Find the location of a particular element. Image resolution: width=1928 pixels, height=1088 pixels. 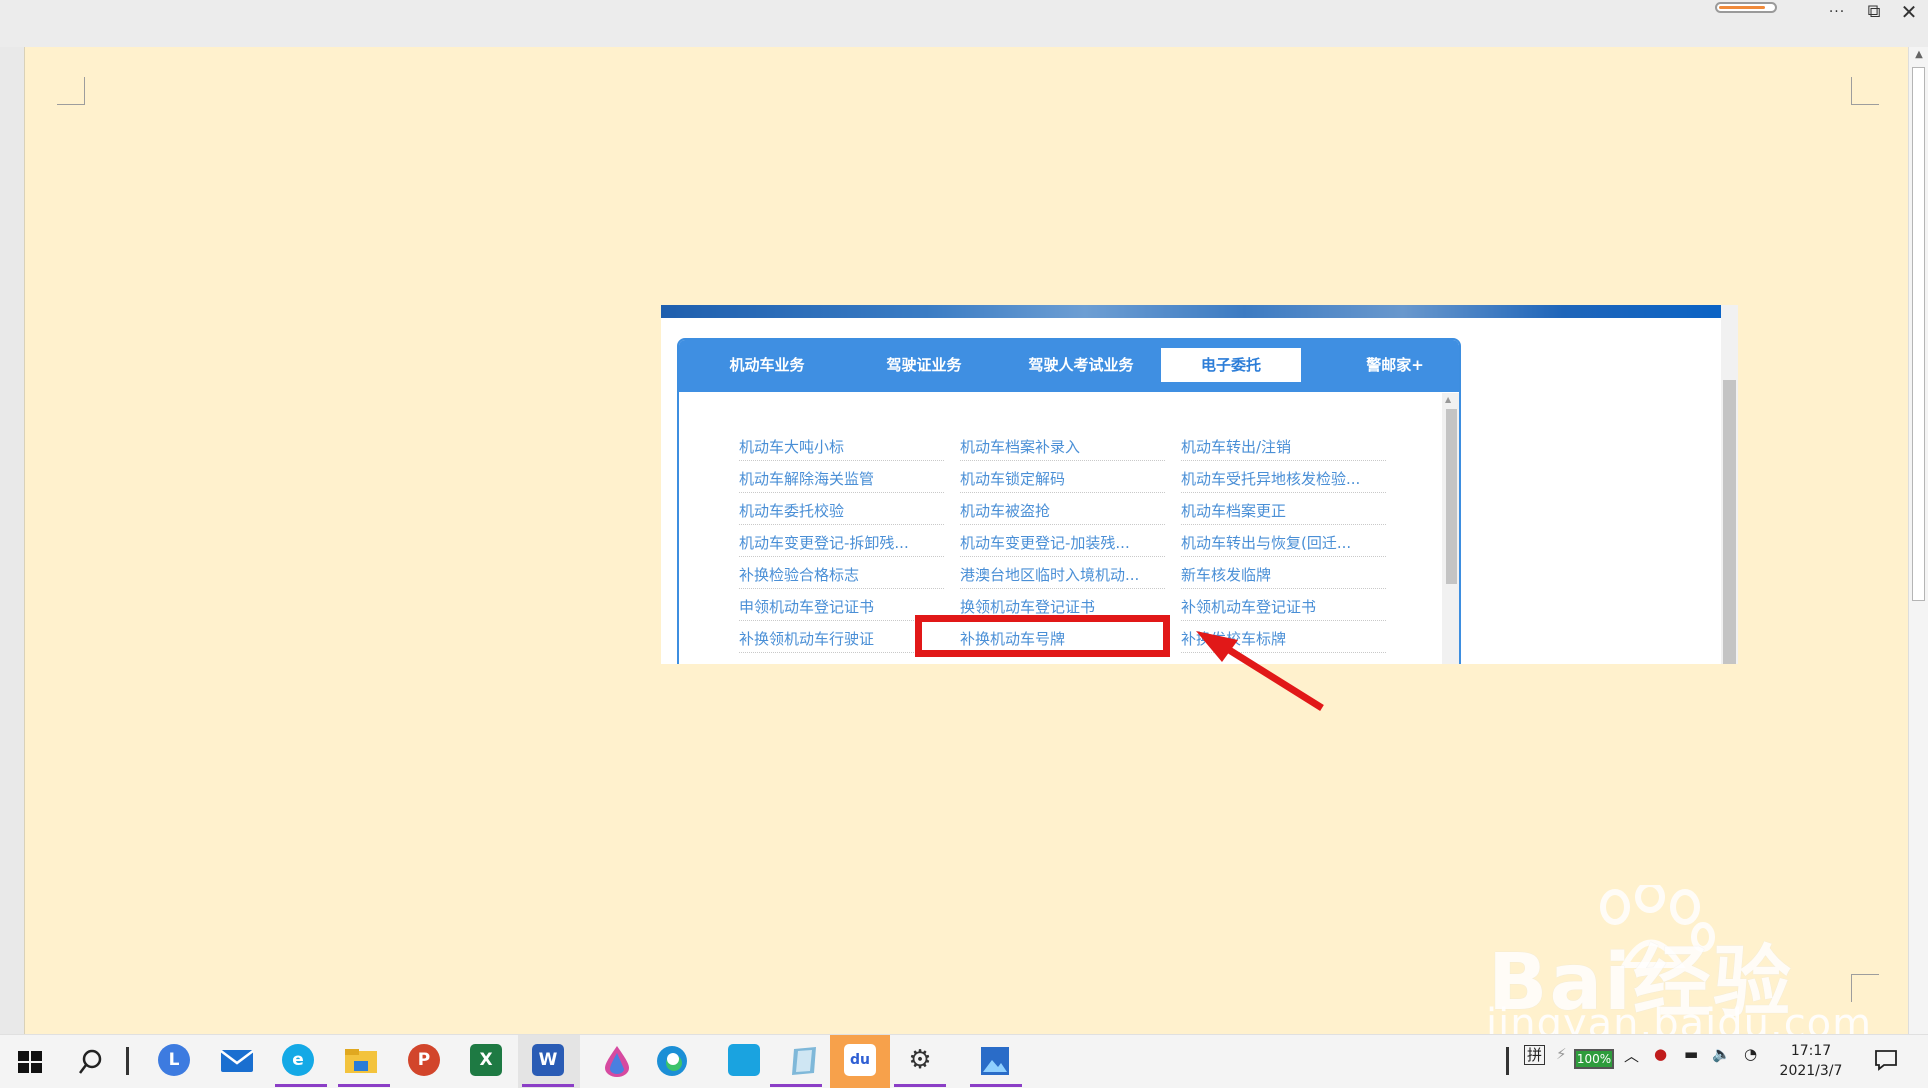

settings-icon: ⚙ is located at coordinates (920, 1060).